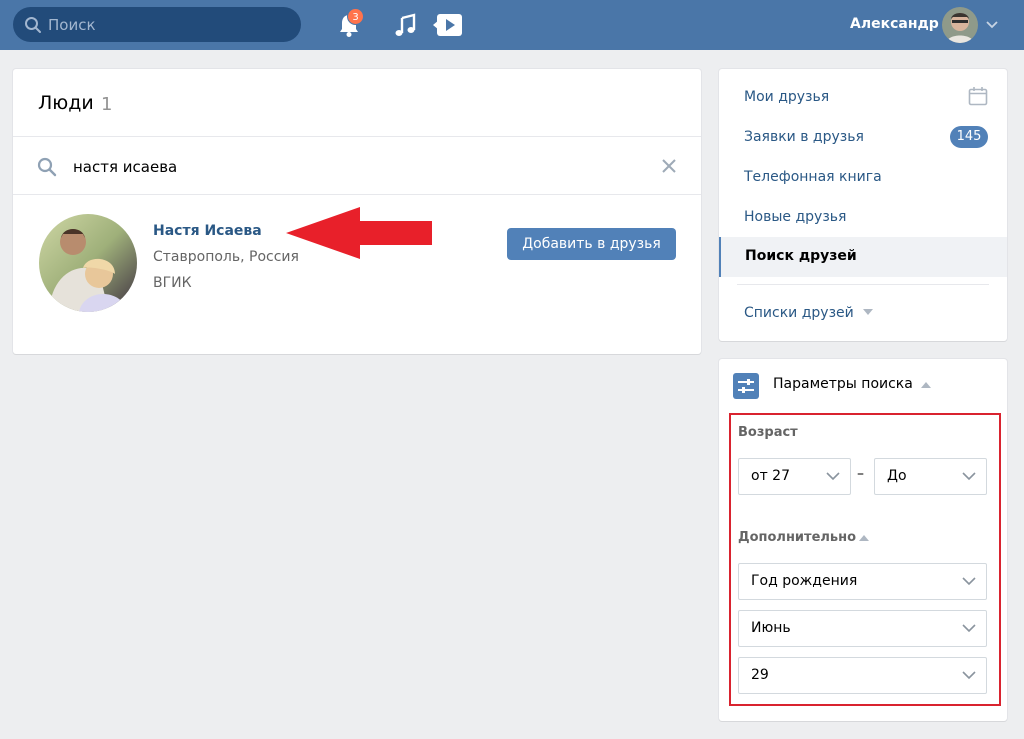 Image resolution: width=1024 pixels, height=739 pixels. I want to click on video-play-icon, so click(447, 25).